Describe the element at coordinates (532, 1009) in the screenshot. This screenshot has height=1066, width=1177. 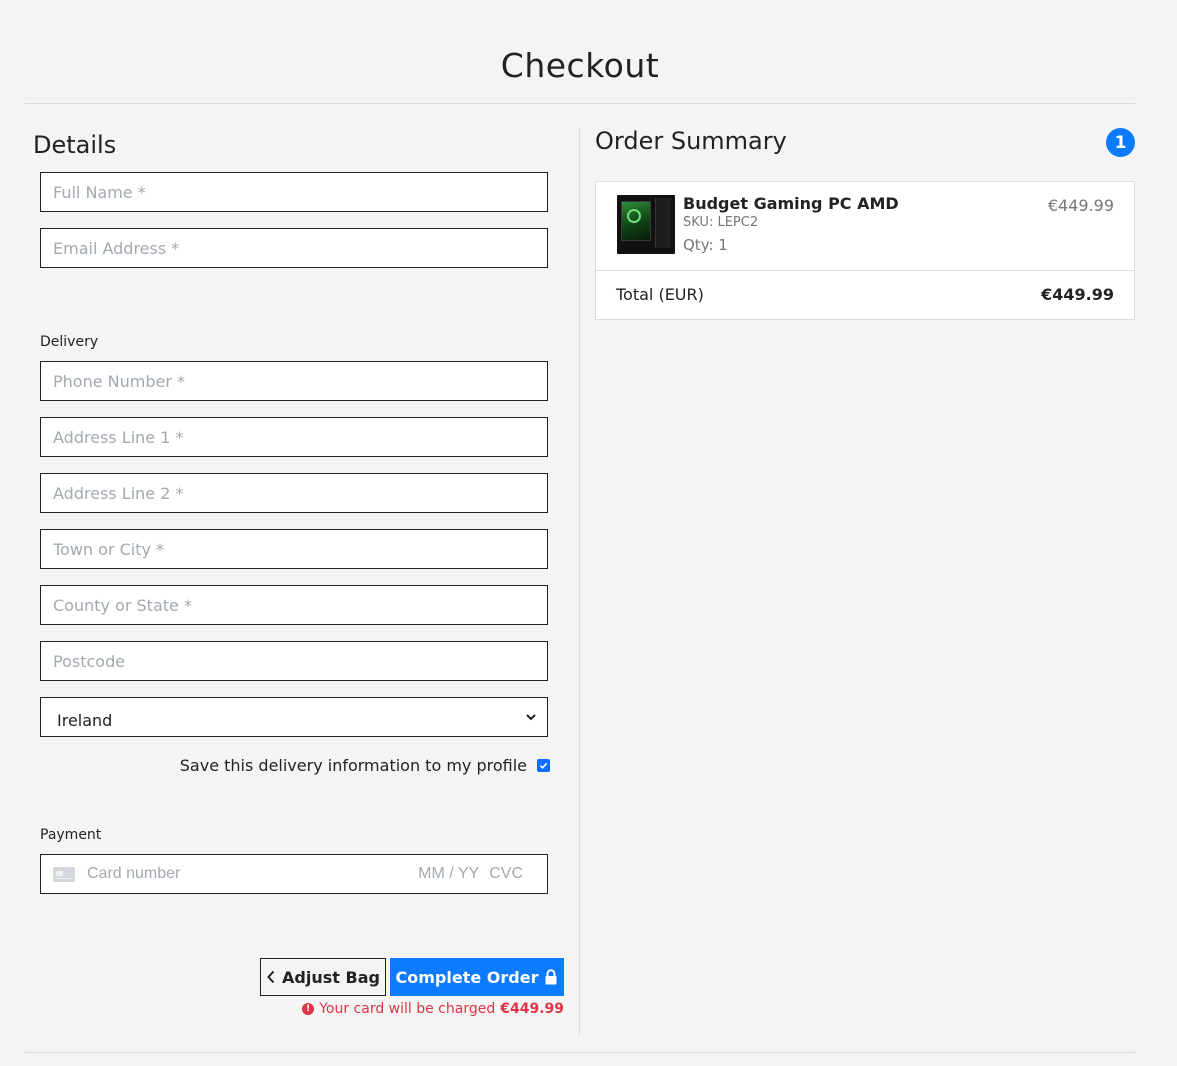
I see `charge-amount: €449.99` at that location.